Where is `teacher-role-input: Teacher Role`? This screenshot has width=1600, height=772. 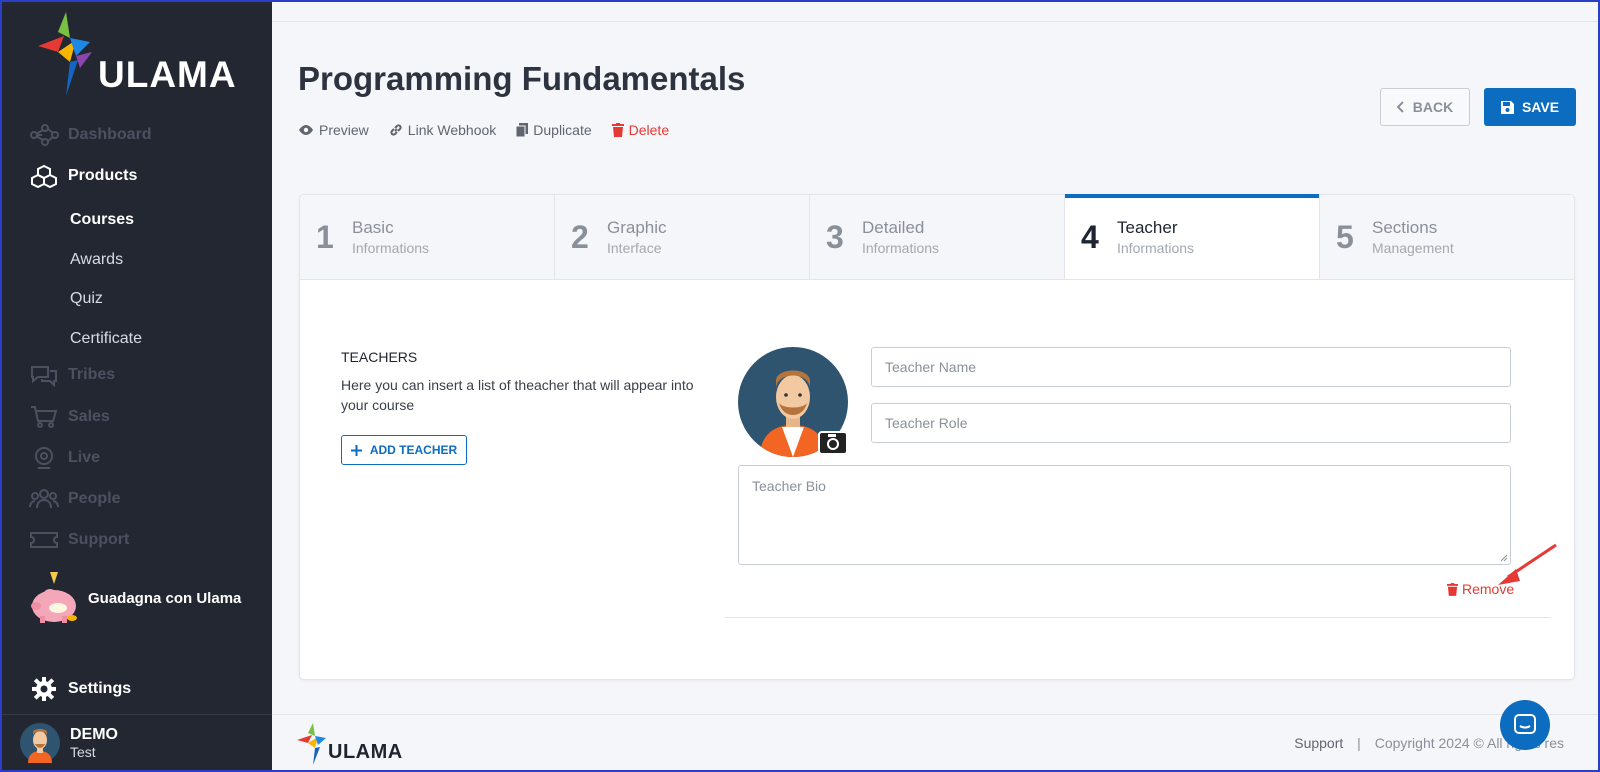 teacher-role-input: Teacher Role is located at coordinates (1191, 423).